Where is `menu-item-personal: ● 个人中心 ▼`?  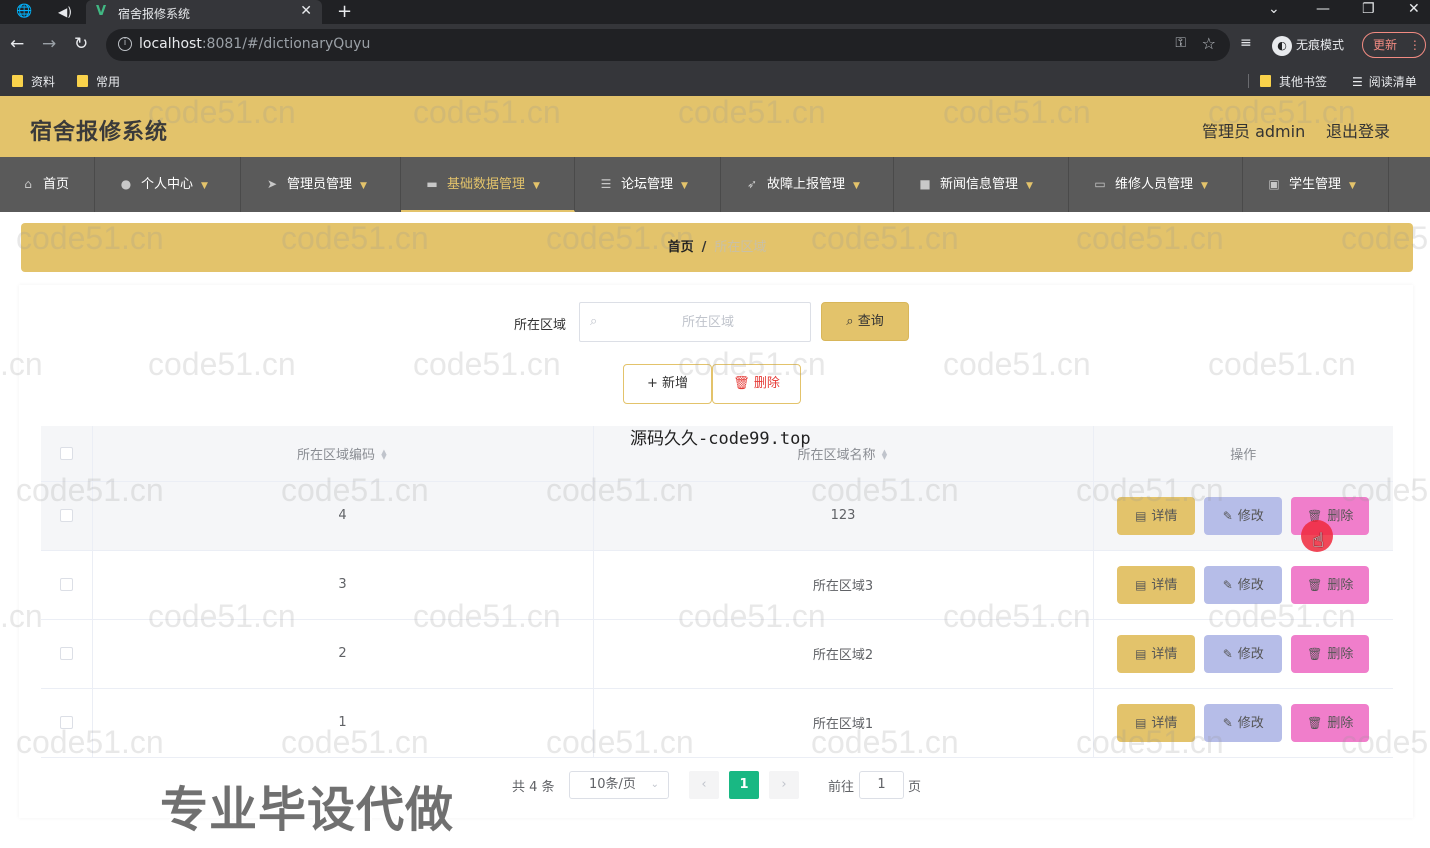
menu-item-personal: ● 个人中心 ▼ is located at coordinates (168, 184).